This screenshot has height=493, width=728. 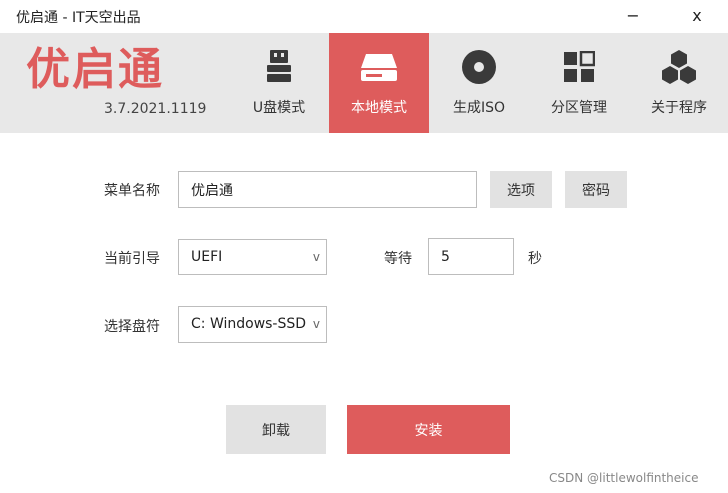 What do you see at coordinates (249, 324) in the screenshot?
I see `drive-value: C: Windows-SSD` at bounding box center [249, 324].